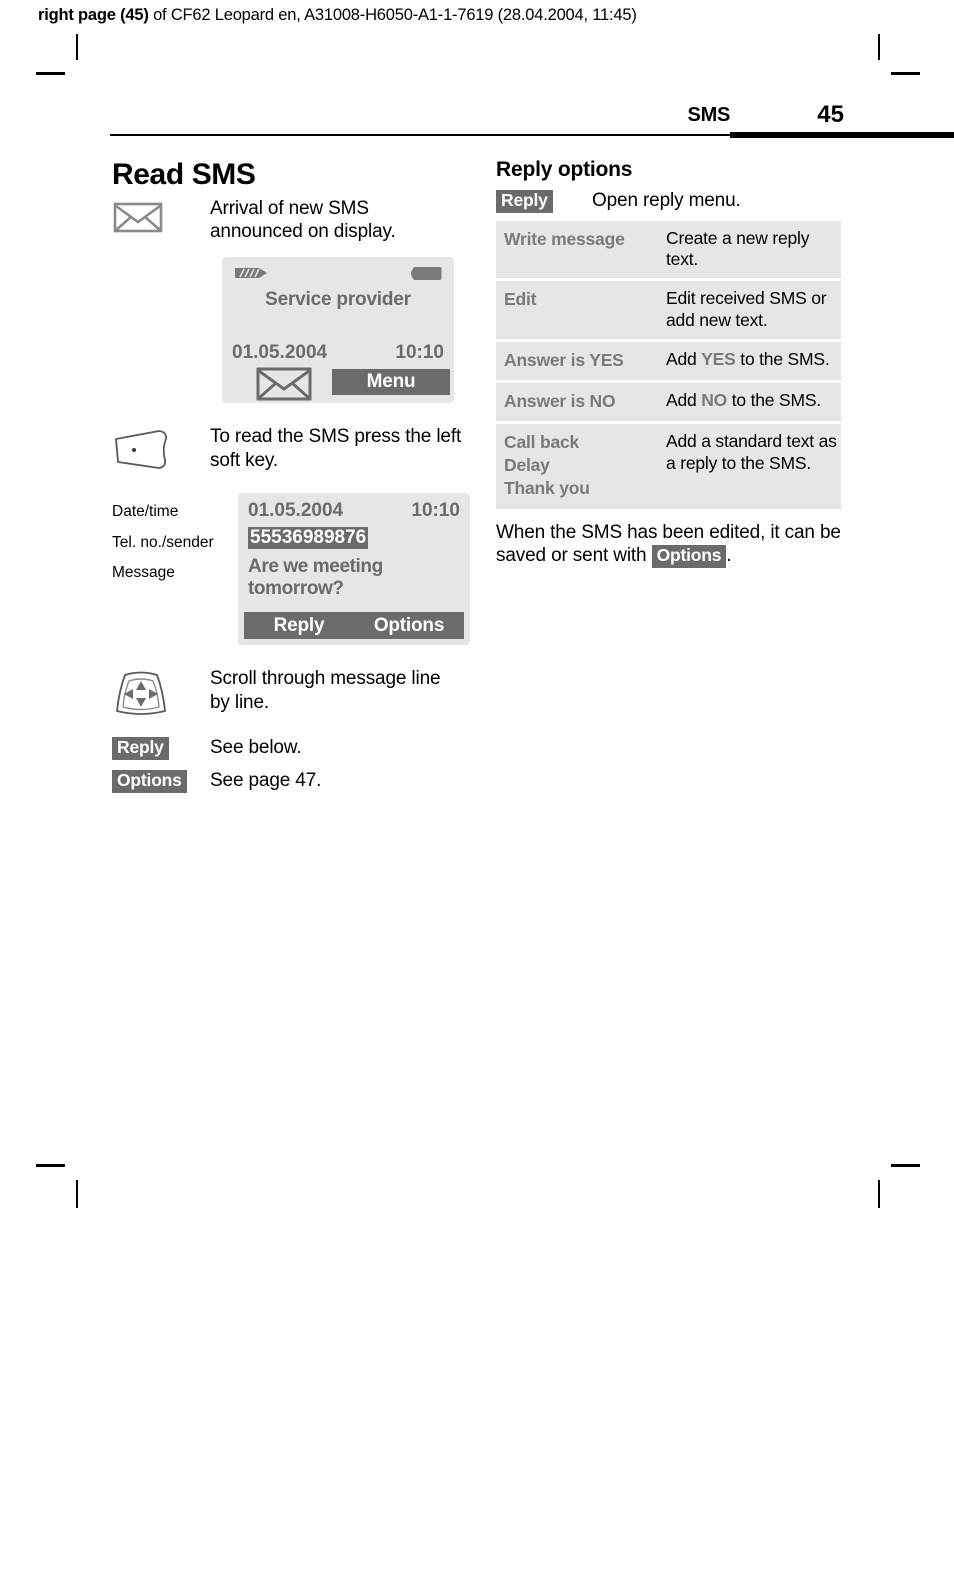 Image resolution: width=954 pixels, height=1590 pixels. I want to click on table-cell-term: Call back Delay Thank you, so click(577, 466).